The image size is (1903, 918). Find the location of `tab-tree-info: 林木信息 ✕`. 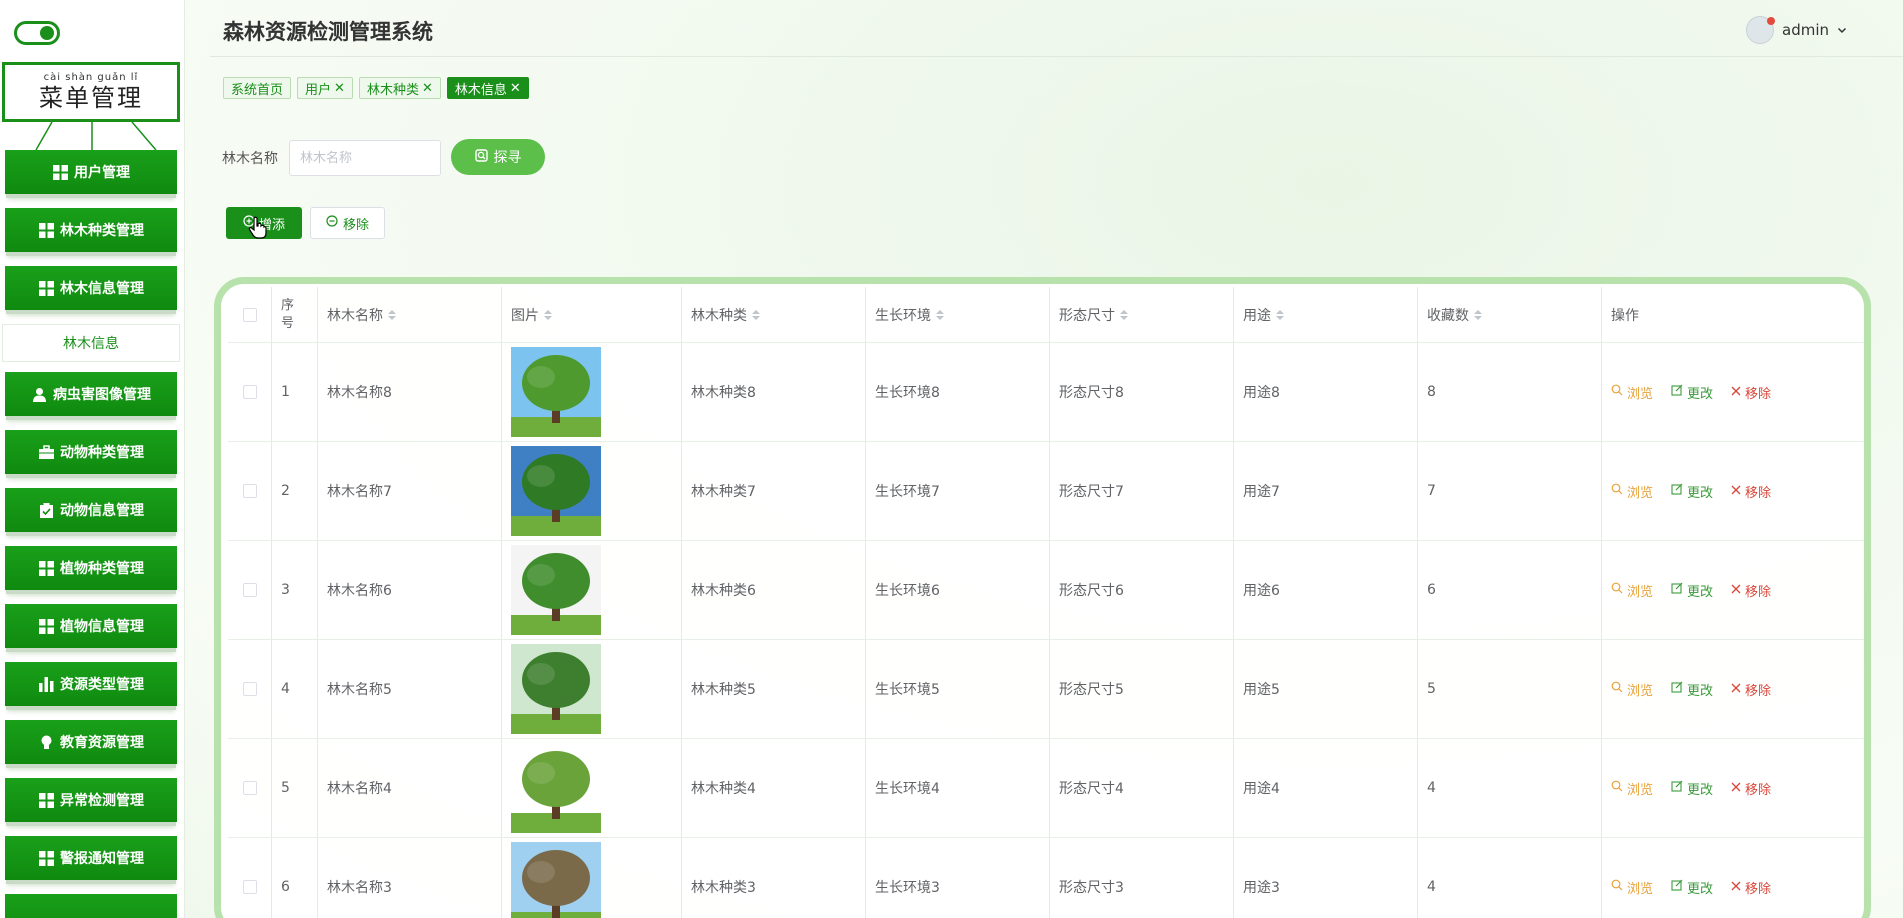

tab-tree-info: 林木信息 ✕ is located at coordinates (487, 88).